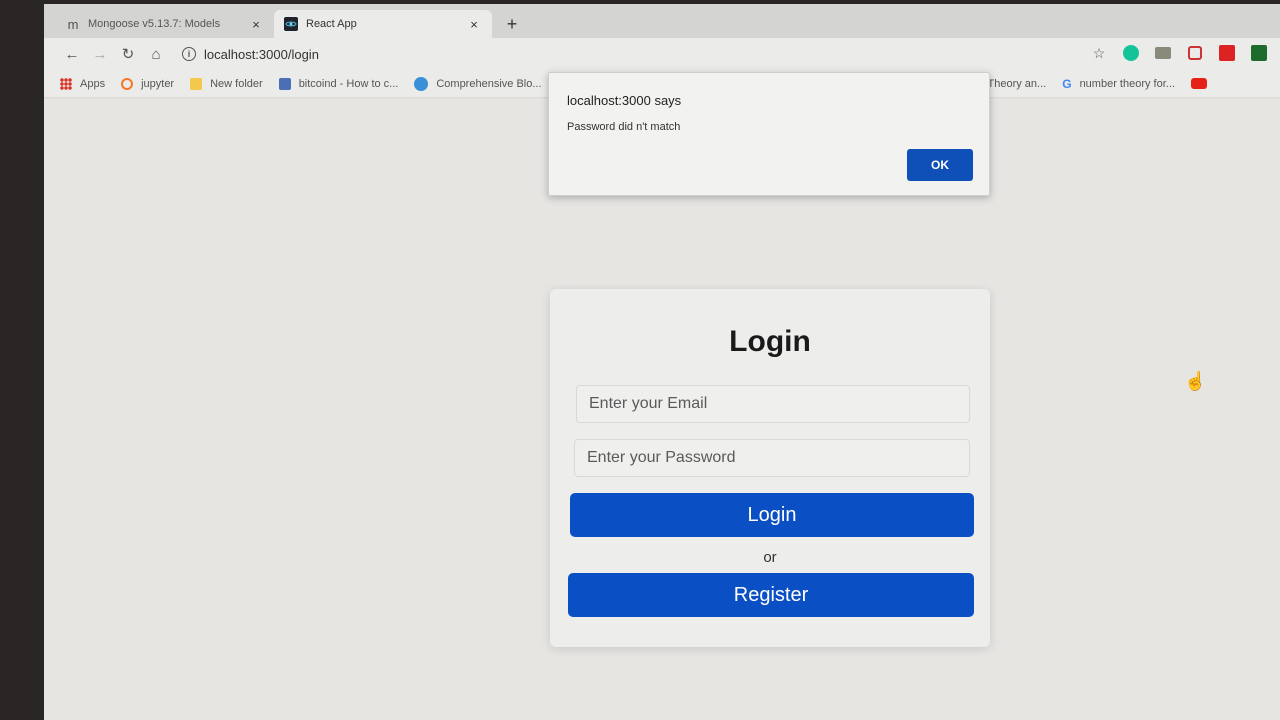 Image resolution: width=1280 pixels, height=720 pixels. Describe the element at coordinates (1099, 53) in the screenshot. I see `bookmark-star-icon: ☆` at that location.